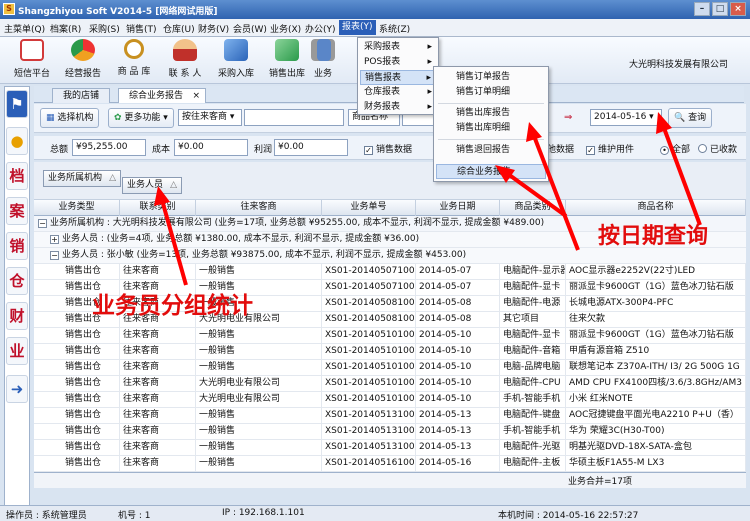 The width and height of the screenshot is (750, 521). What do you see at coordinates (653, 236) in the screenshot?
I see `annotation-date-query: 按日期查询` at bounding box center [653, 236].